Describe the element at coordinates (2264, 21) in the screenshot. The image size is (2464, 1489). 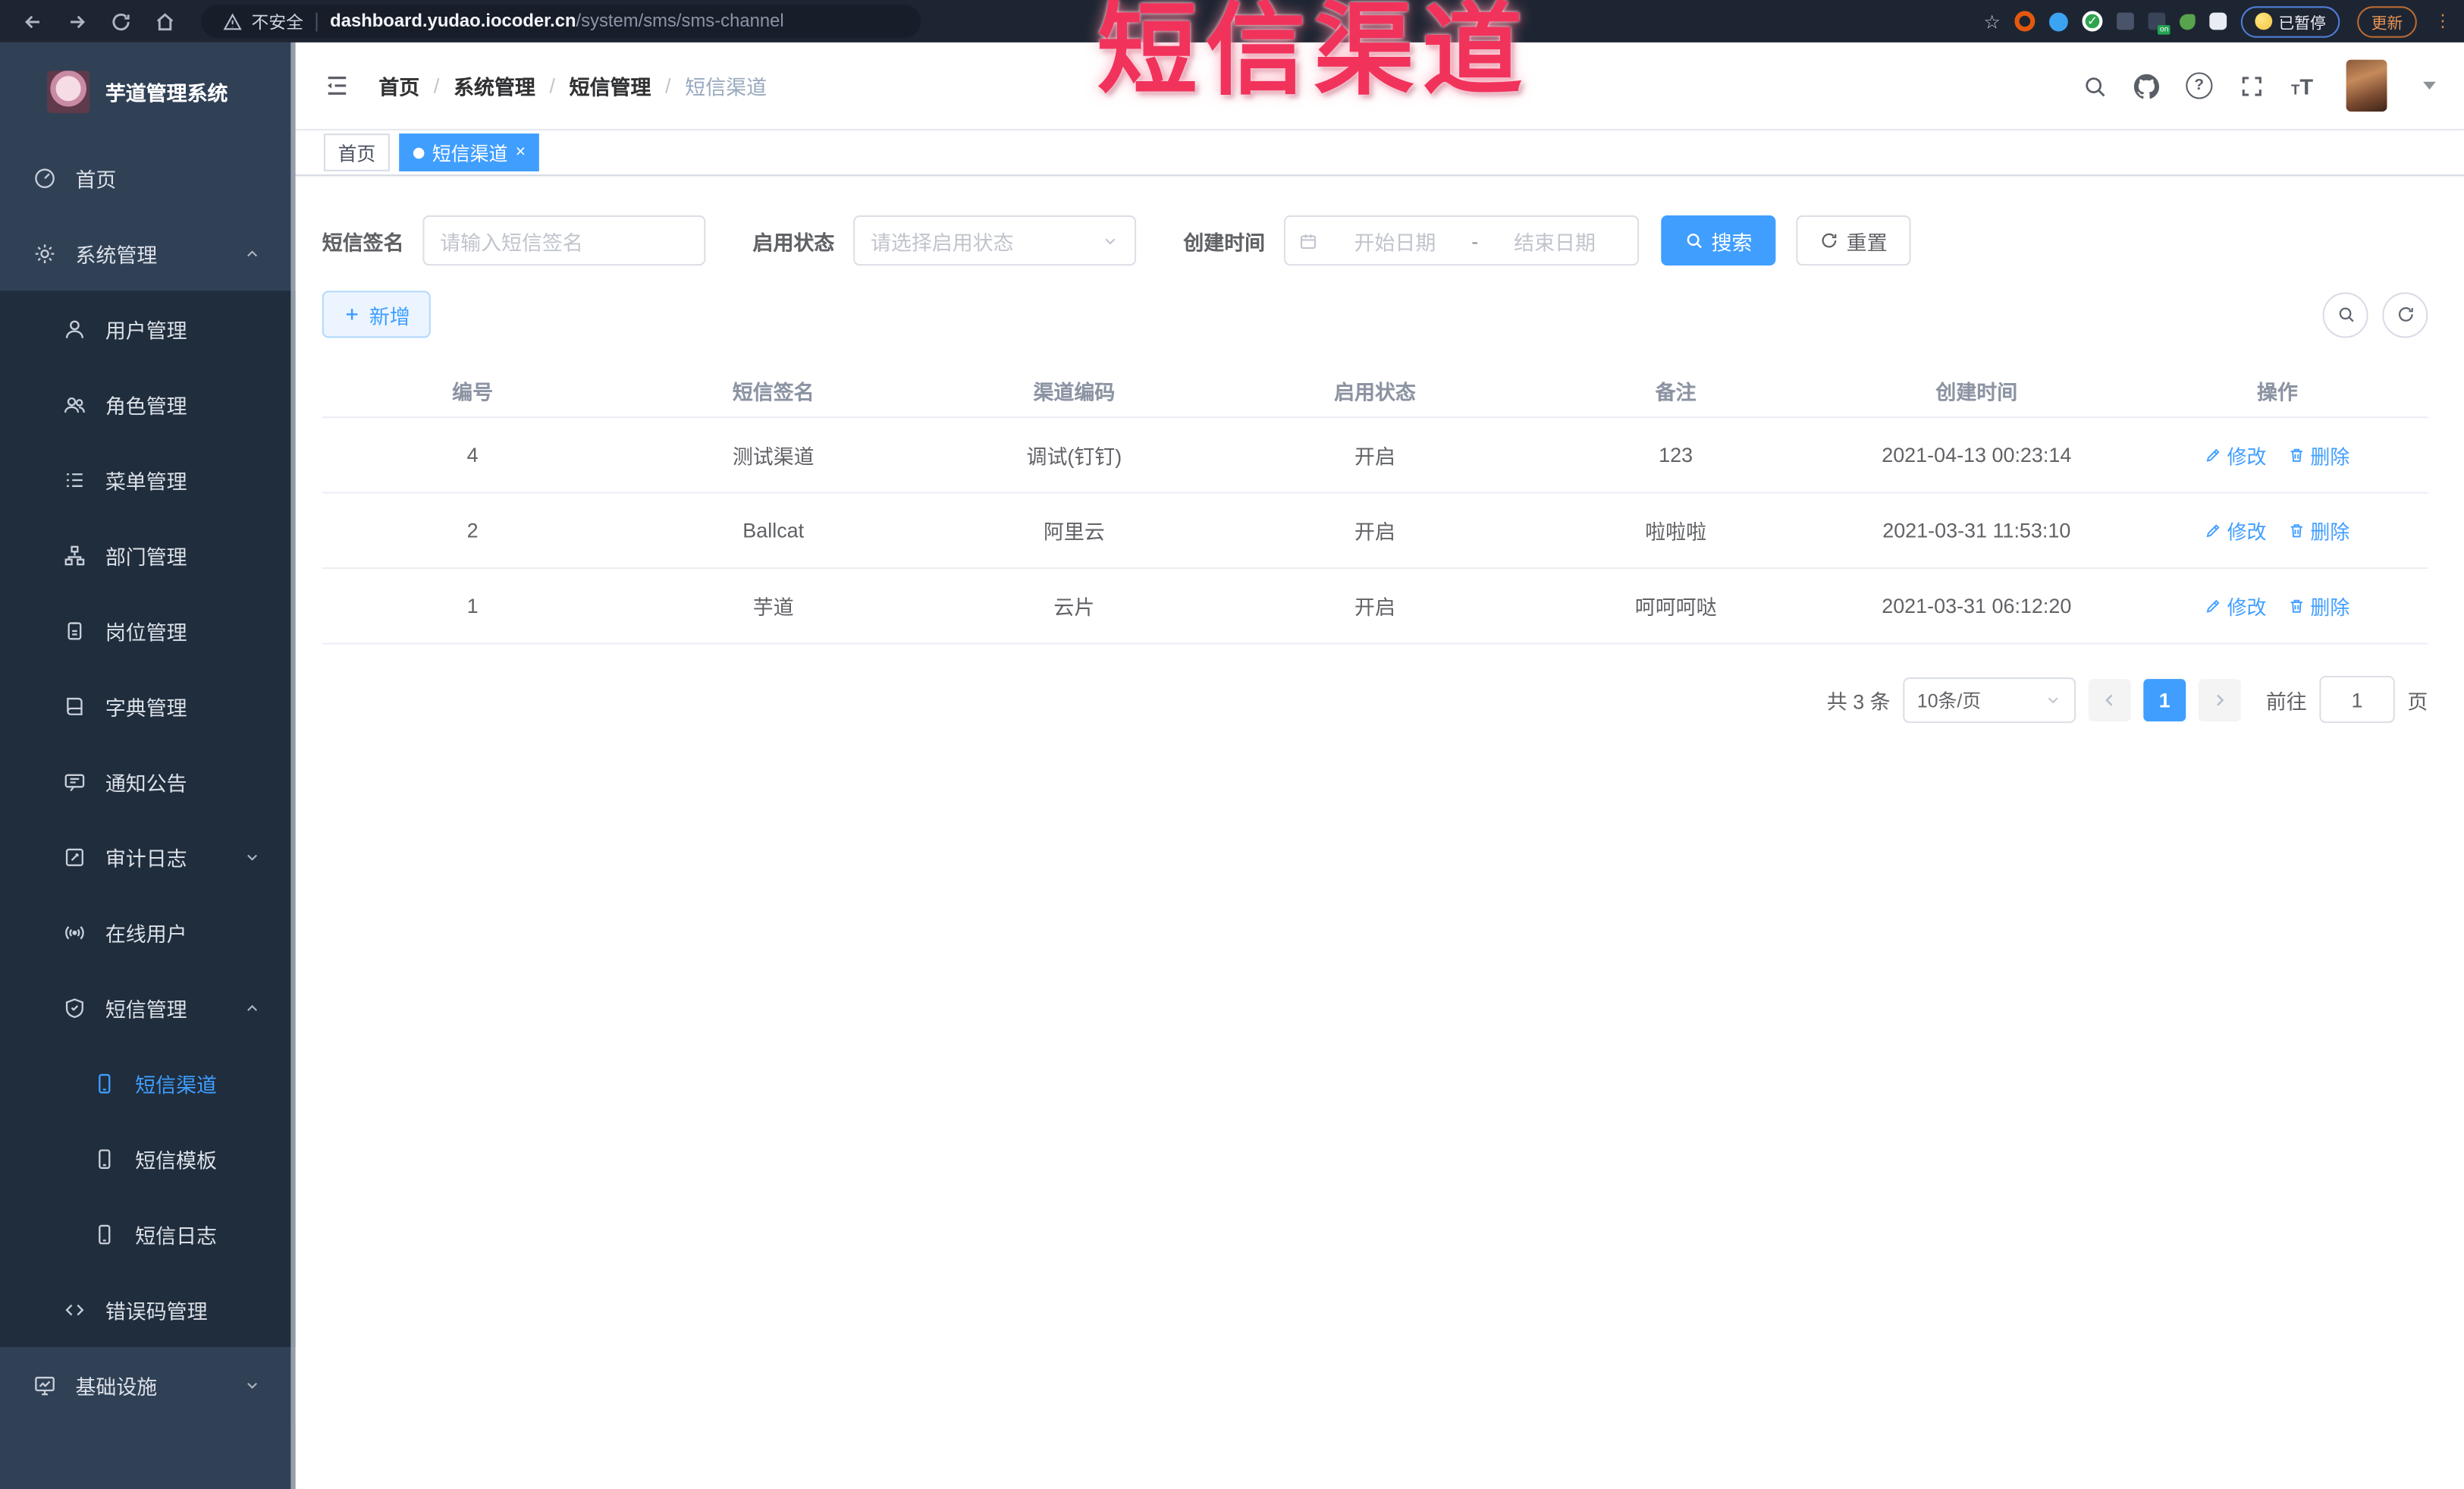
I see `emoji-icon` at that location.